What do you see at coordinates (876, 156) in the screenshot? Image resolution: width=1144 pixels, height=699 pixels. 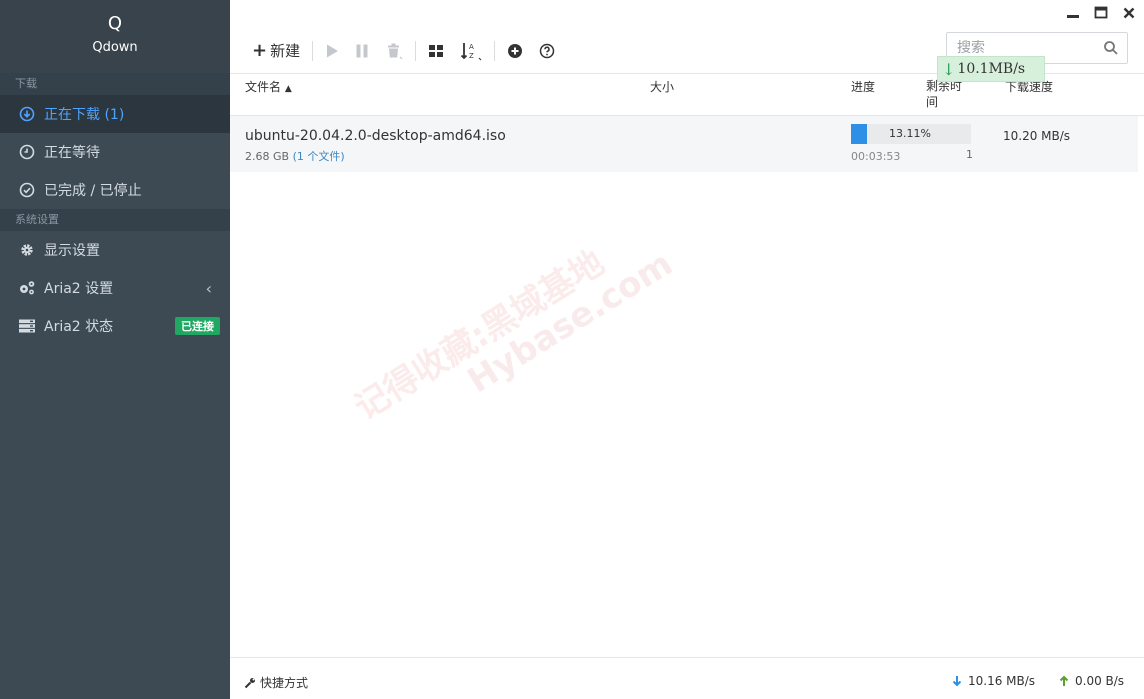 I see `remaining-time: 00:03:53` at bounding box center [876, 156].